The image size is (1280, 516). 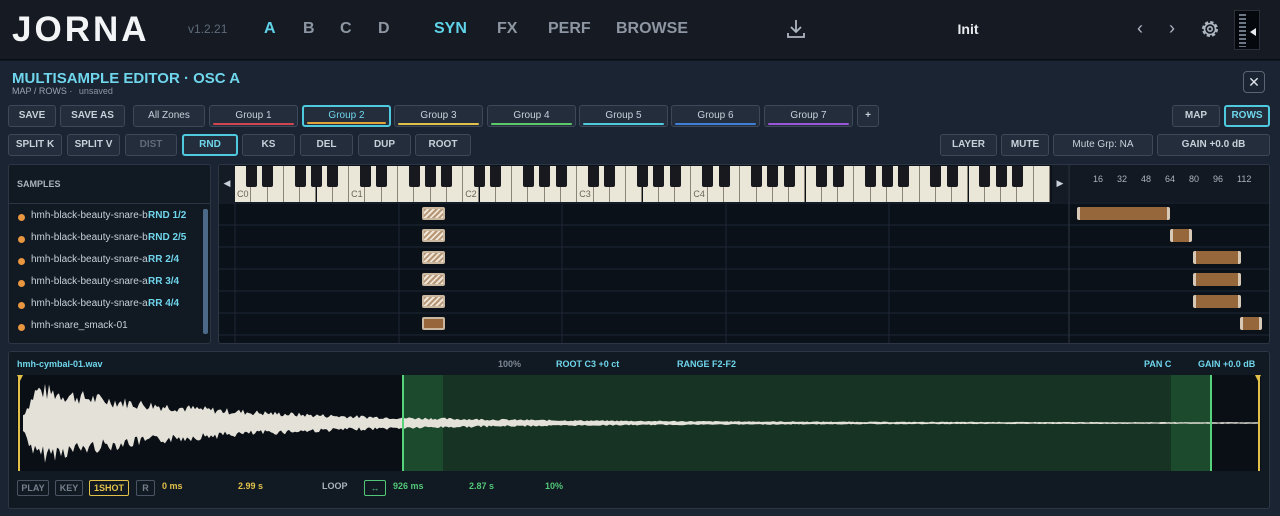 I want to click on split-v-button: SPLIT V, so click(x=93, y=145).